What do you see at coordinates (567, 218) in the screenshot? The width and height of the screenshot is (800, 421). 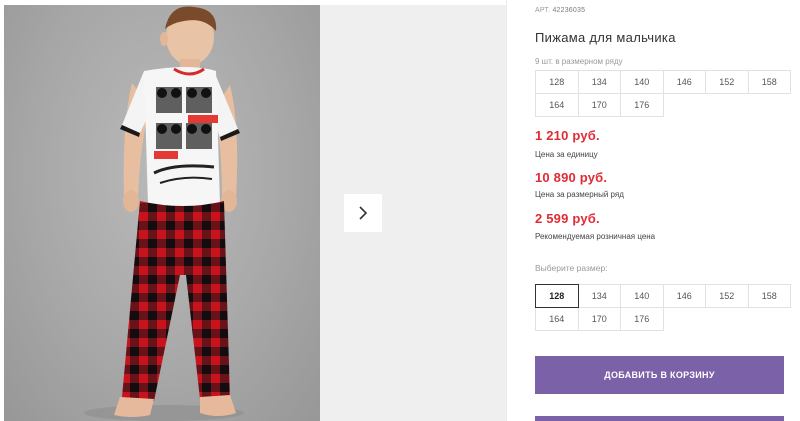 I see `retail-price: 2 599 руб.` at bounding box center [567, 218].